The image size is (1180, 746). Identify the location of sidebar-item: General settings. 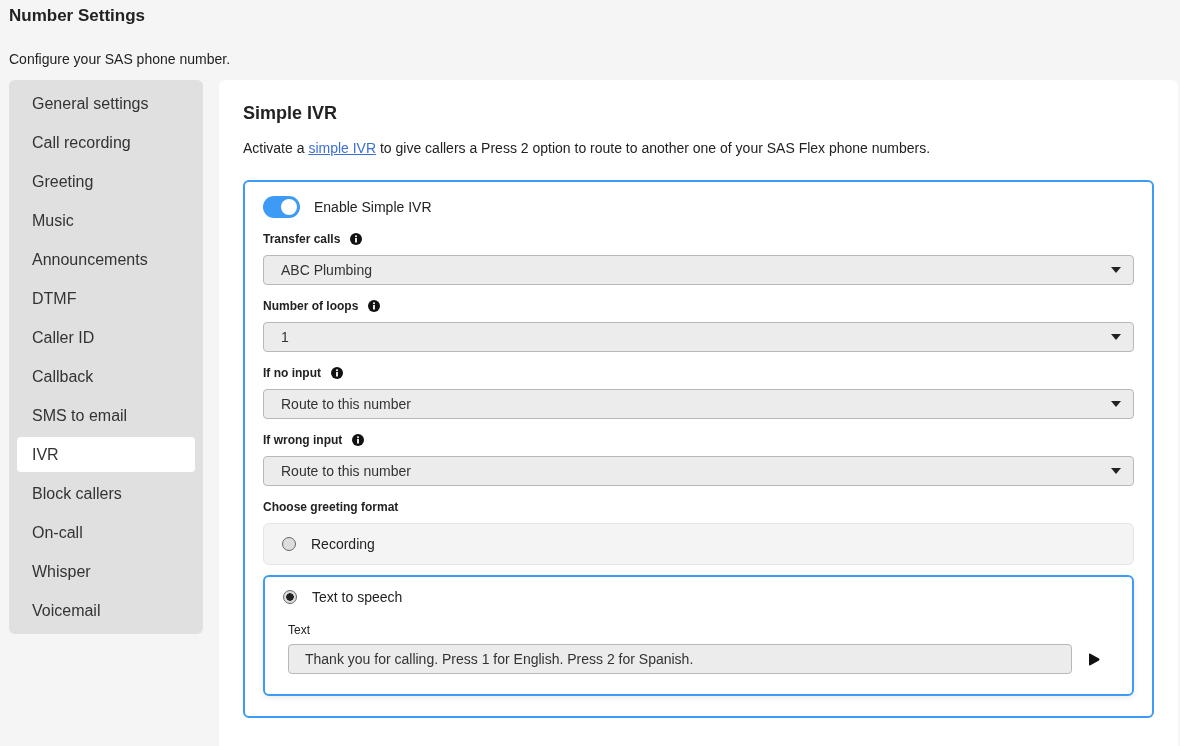
(106, 103).